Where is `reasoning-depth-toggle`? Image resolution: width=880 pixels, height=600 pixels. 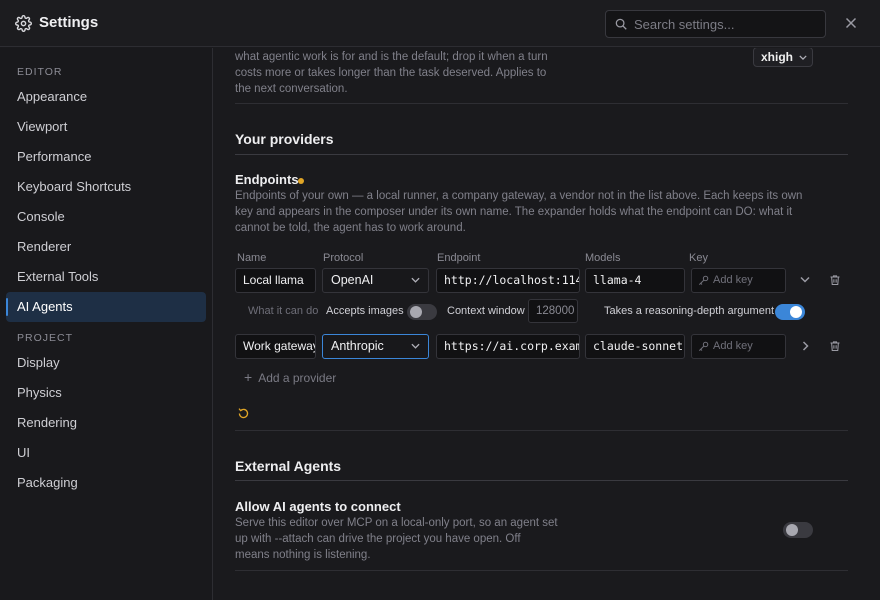
reasoning-depth-toggle is located at coordinates (790, 312).